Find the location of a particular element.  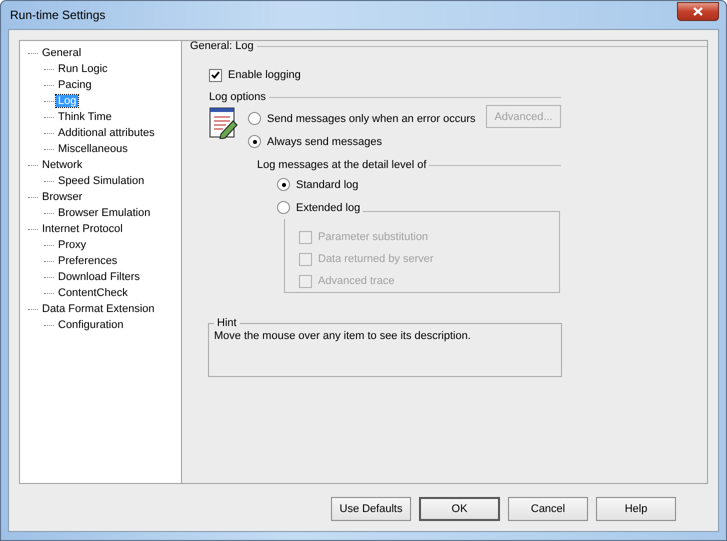

group-title: Log messages at the detail level of is located at coordinates (341, 165).